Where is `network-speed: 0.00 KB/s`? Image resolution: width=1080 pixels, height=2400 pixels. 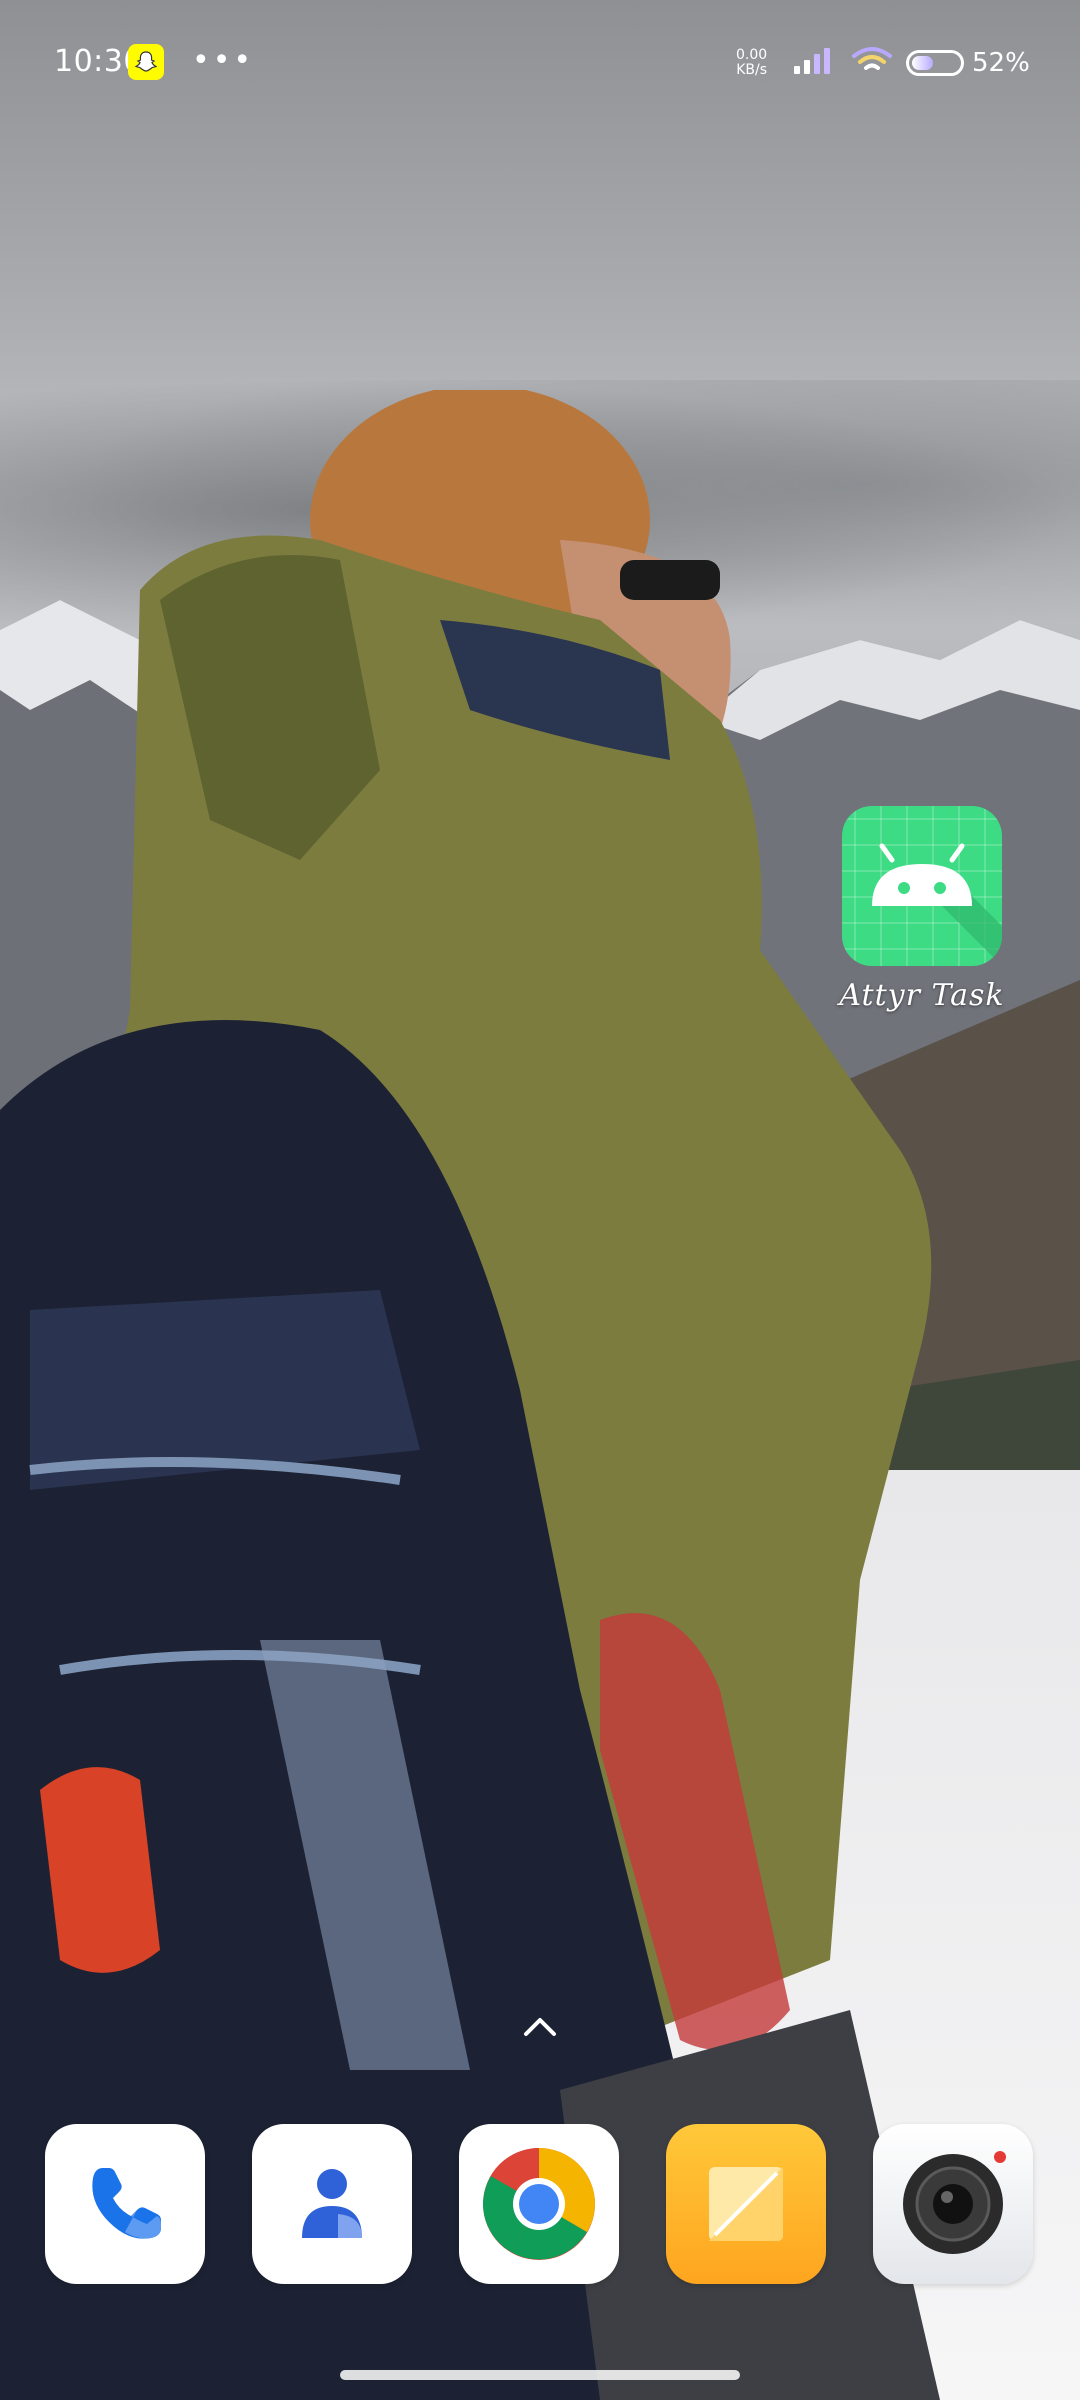
network-speed: 0.00 KB/s is located at coordinates (751, 63).